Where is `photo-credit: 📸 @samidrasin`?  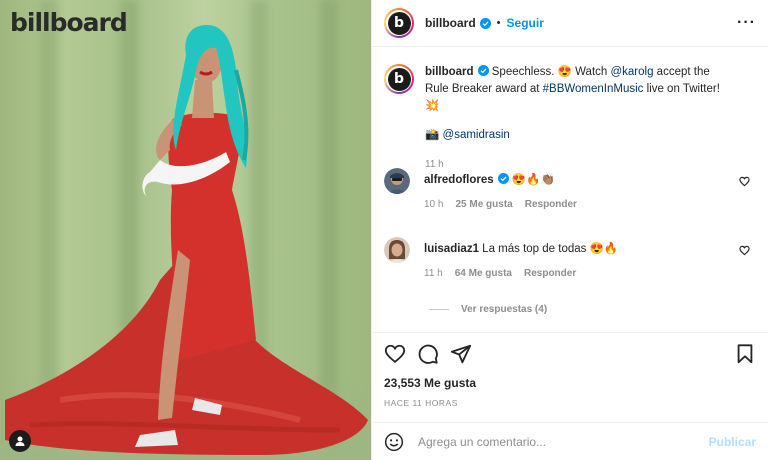 photo-credit: 📸 @samidrasin is located at coordinates (467, 135).